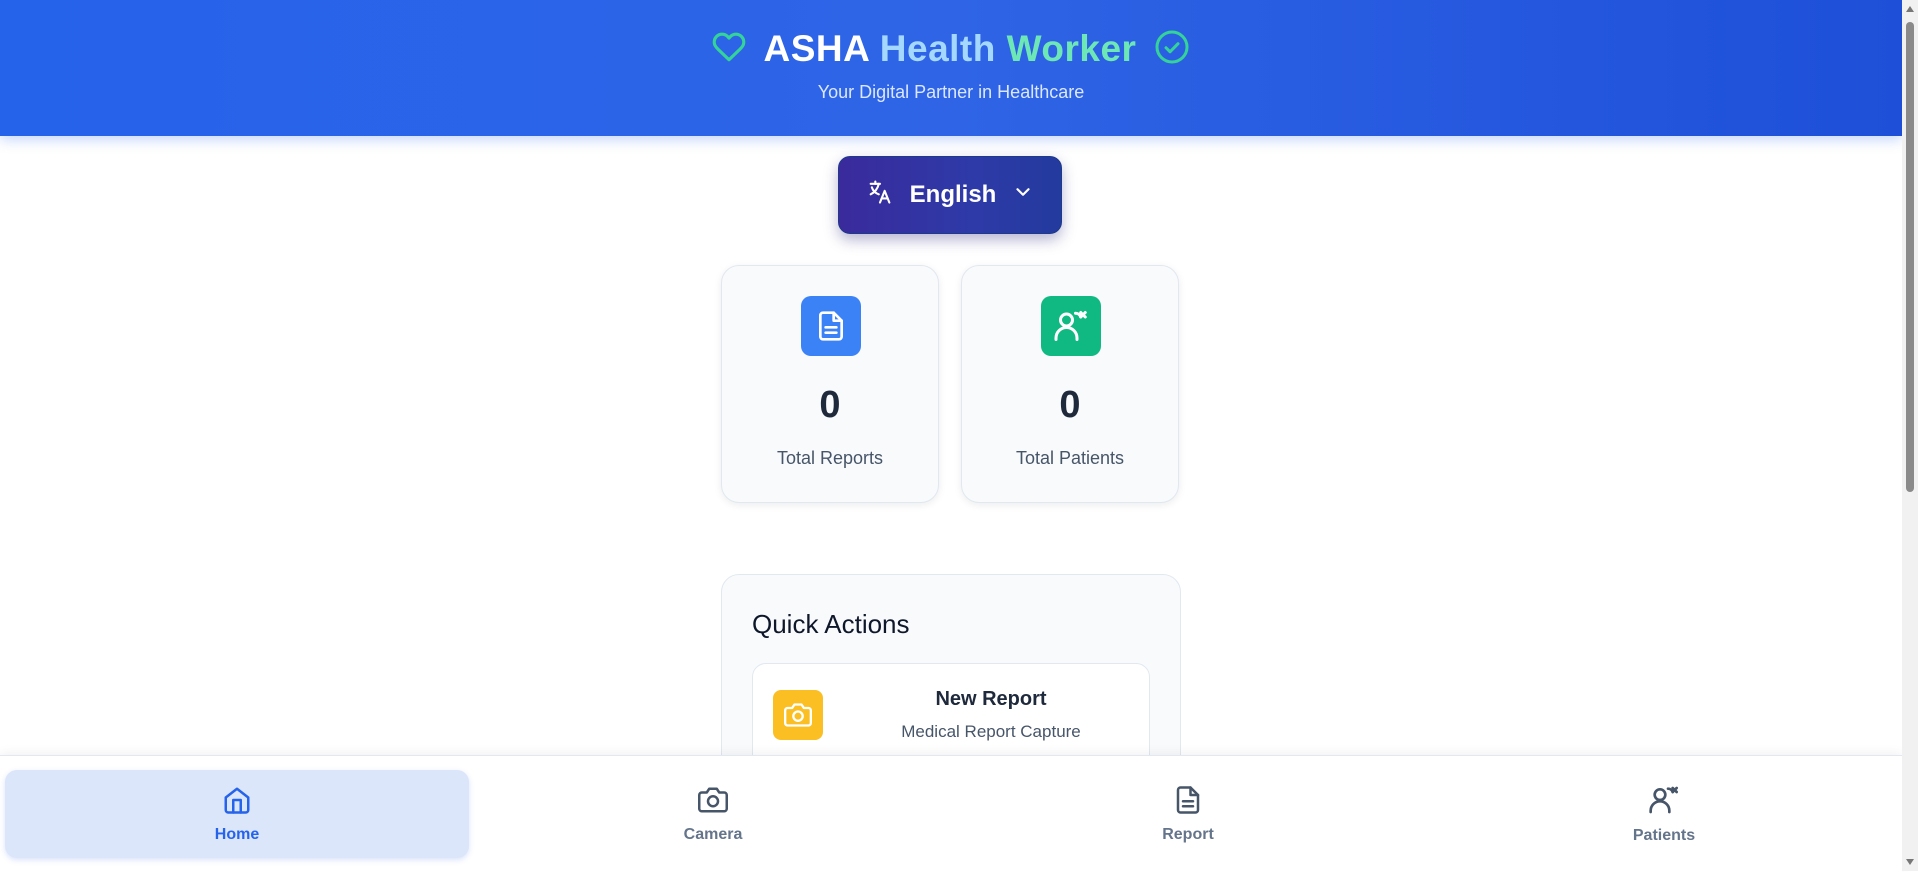 This screenshot has width=1918, height=872. I want to click on bottom-navigation: Home Camera Report Patients, so click(951, 813).